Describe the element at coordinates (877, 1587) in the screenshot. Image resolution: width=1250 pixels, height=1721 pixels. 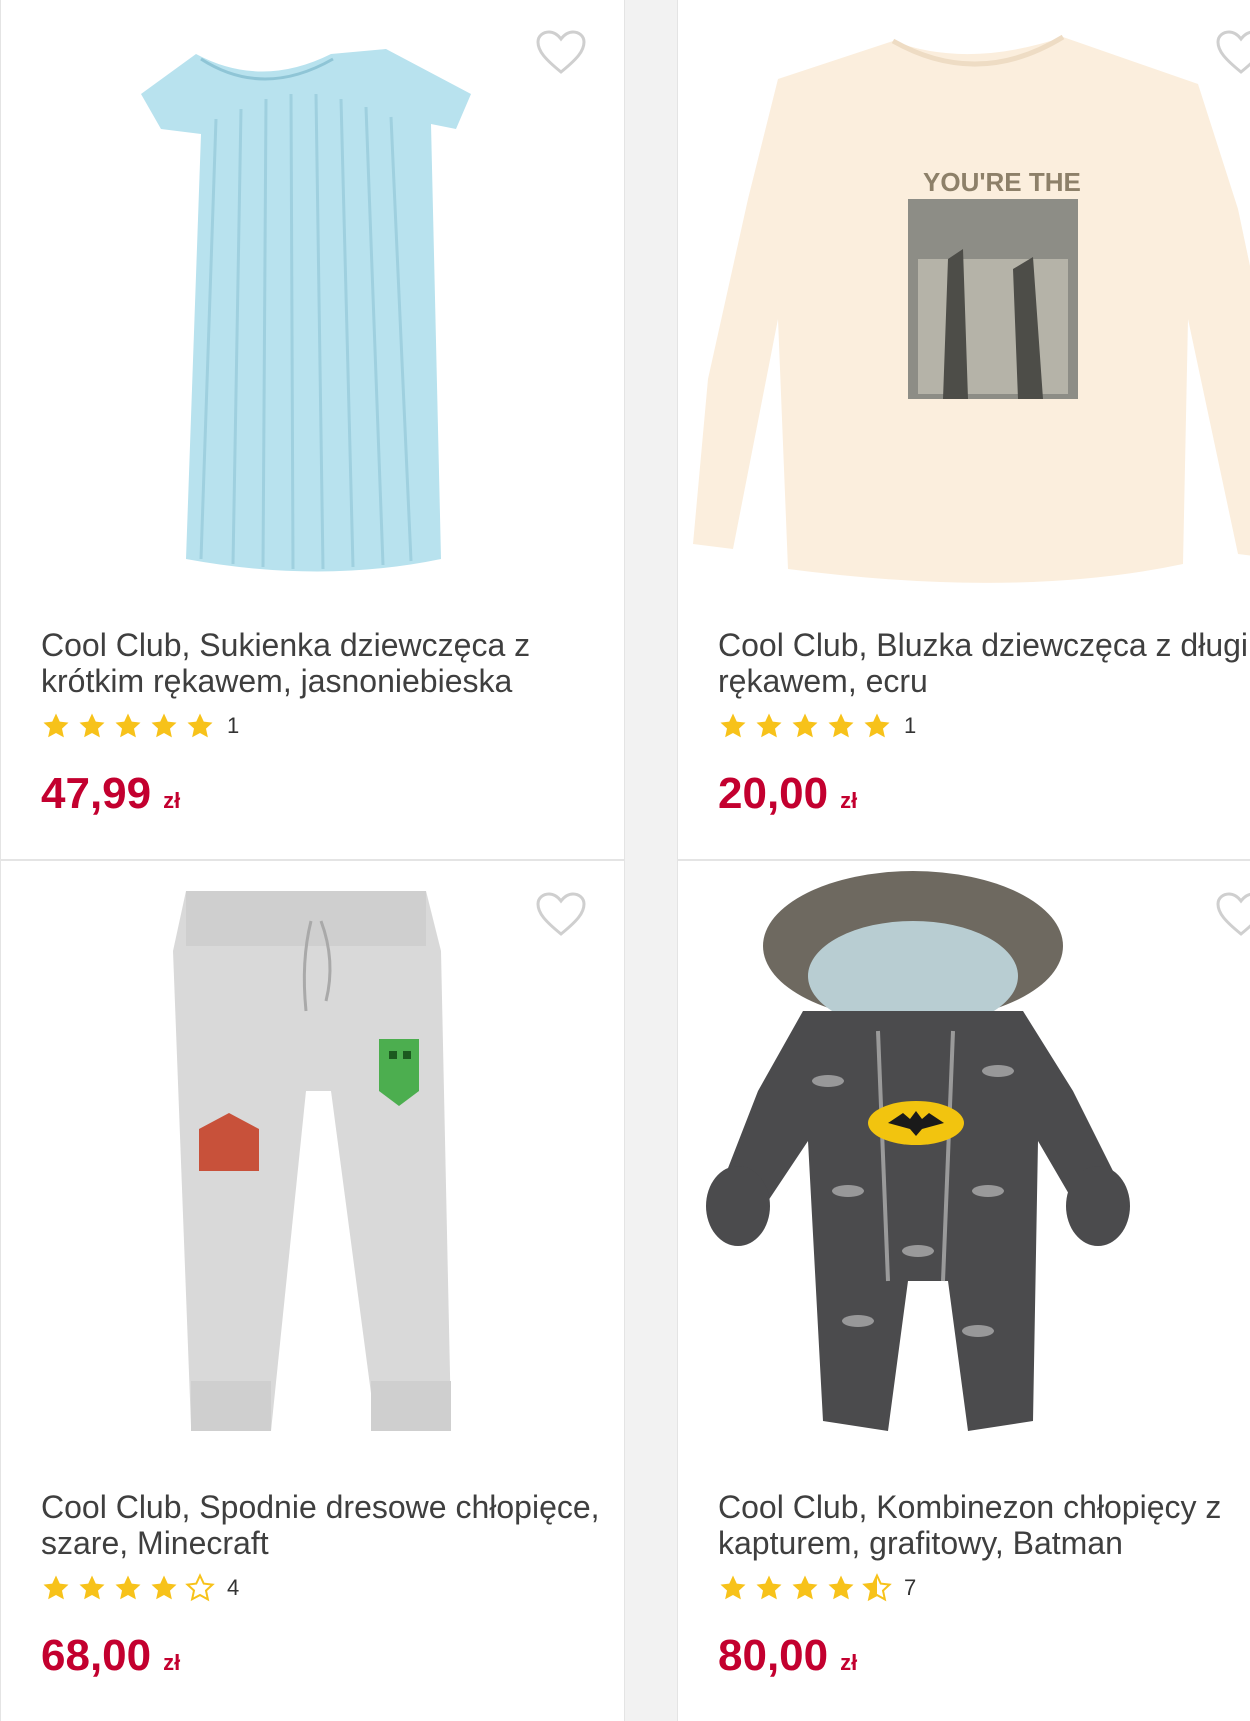
I see `star-half-icon` at that location.